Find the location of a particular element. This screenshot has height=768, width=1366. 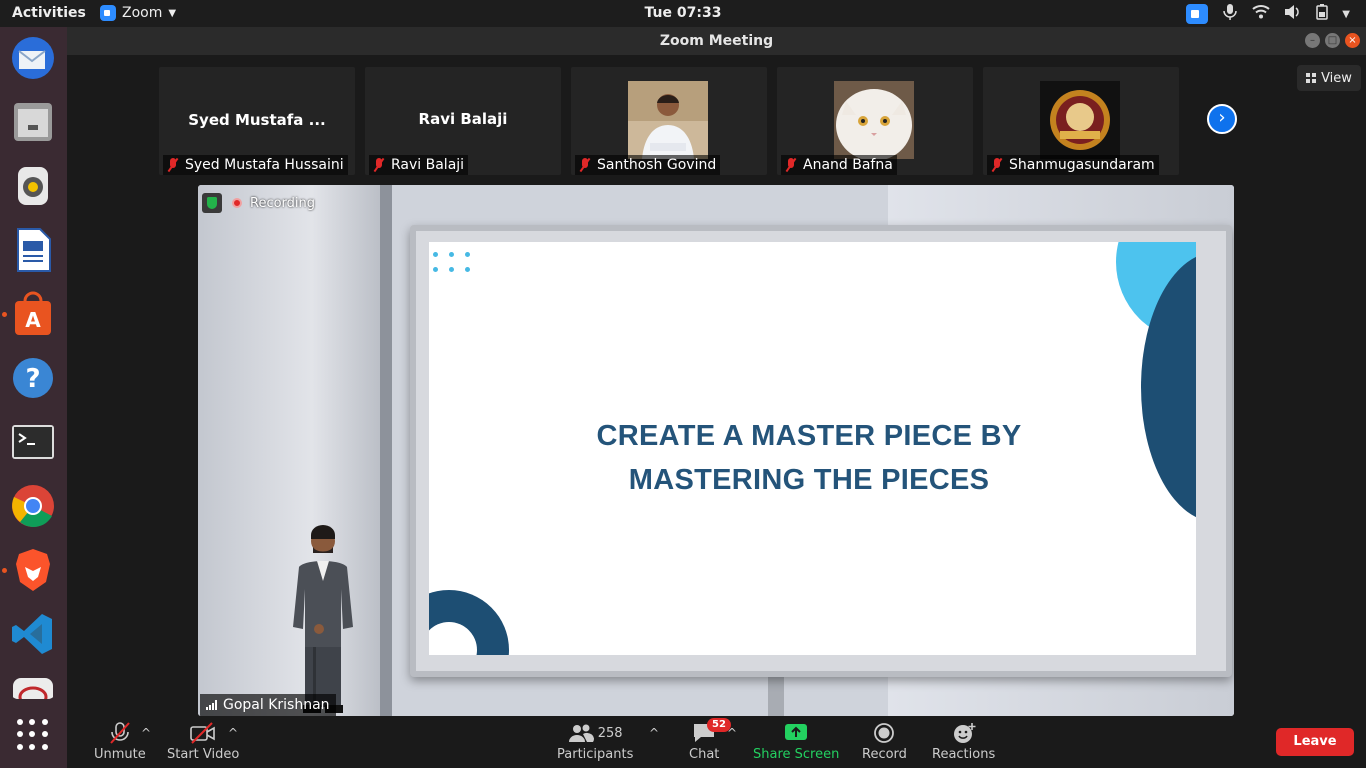

participants-count: 258 is located at coordinates (610, 733).